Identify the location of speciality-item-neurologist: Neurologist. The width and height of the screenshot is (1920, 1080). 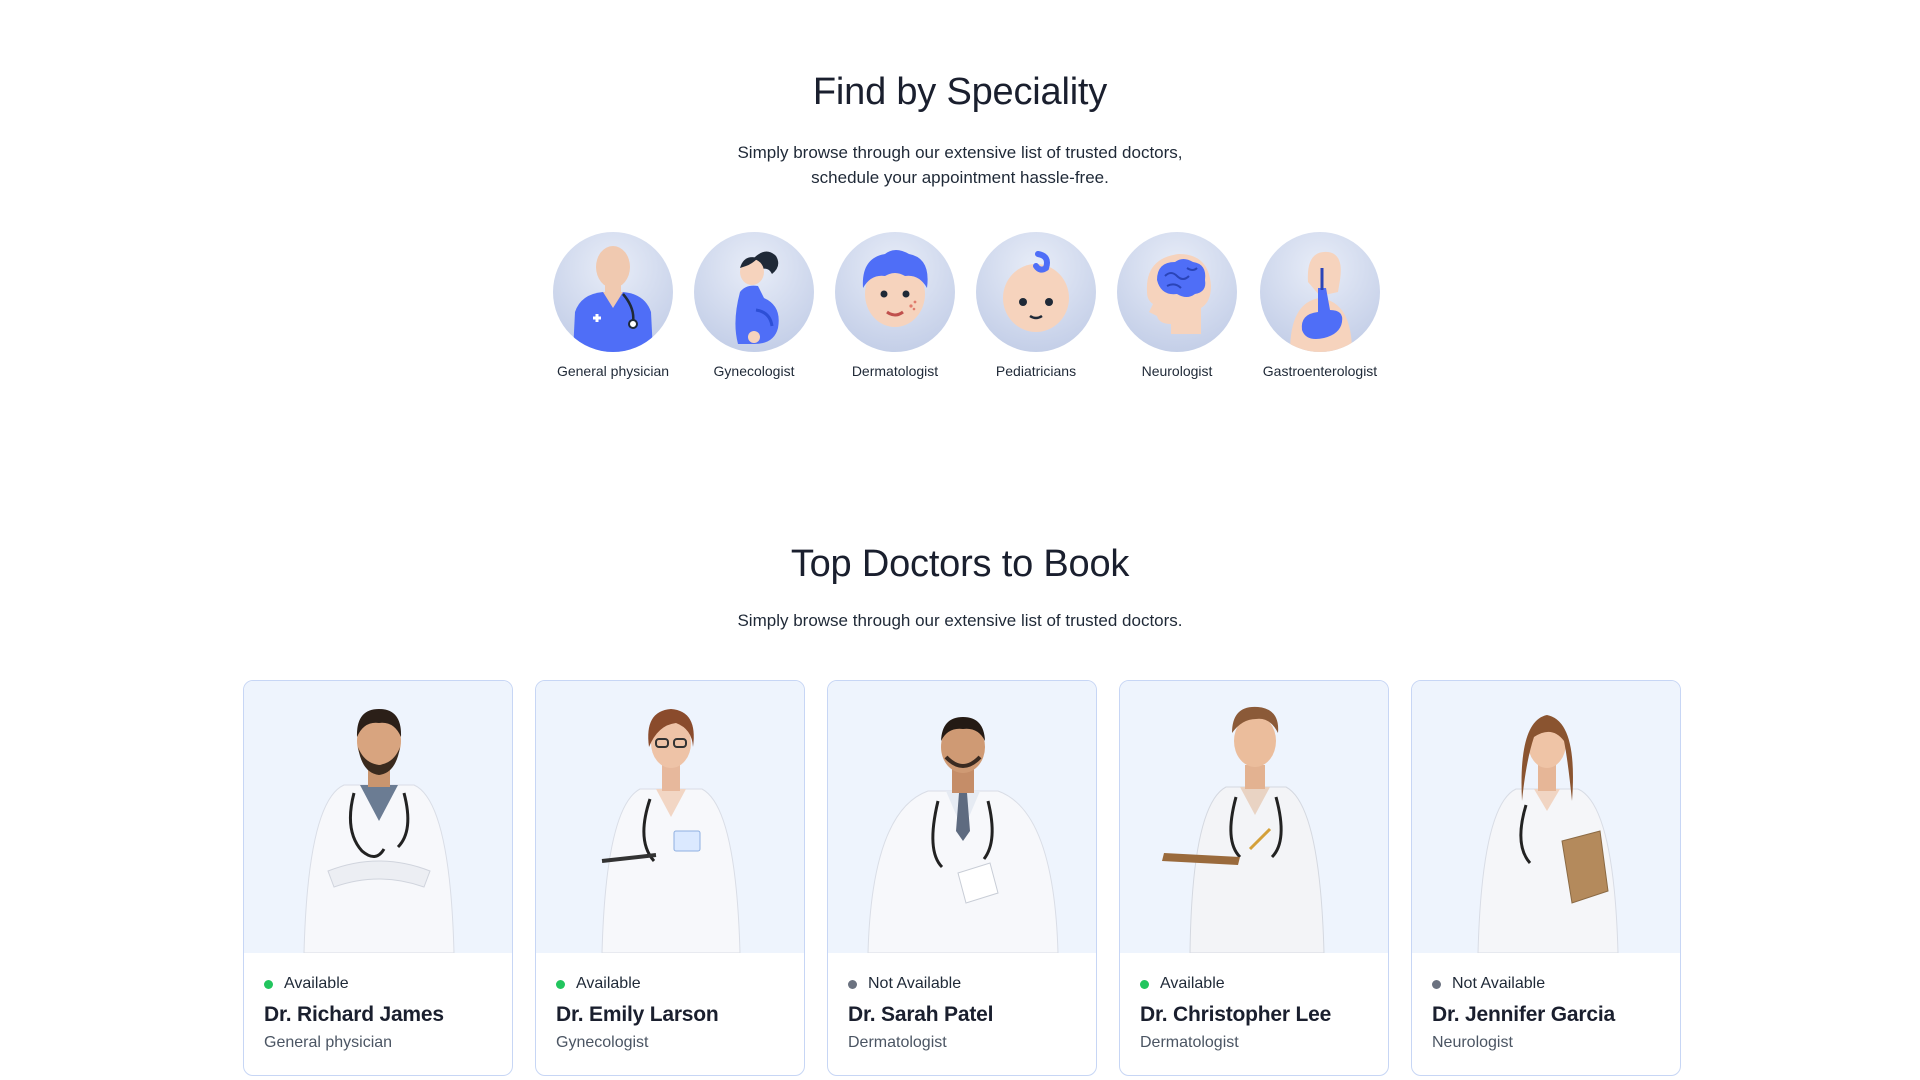
(1177, 305).